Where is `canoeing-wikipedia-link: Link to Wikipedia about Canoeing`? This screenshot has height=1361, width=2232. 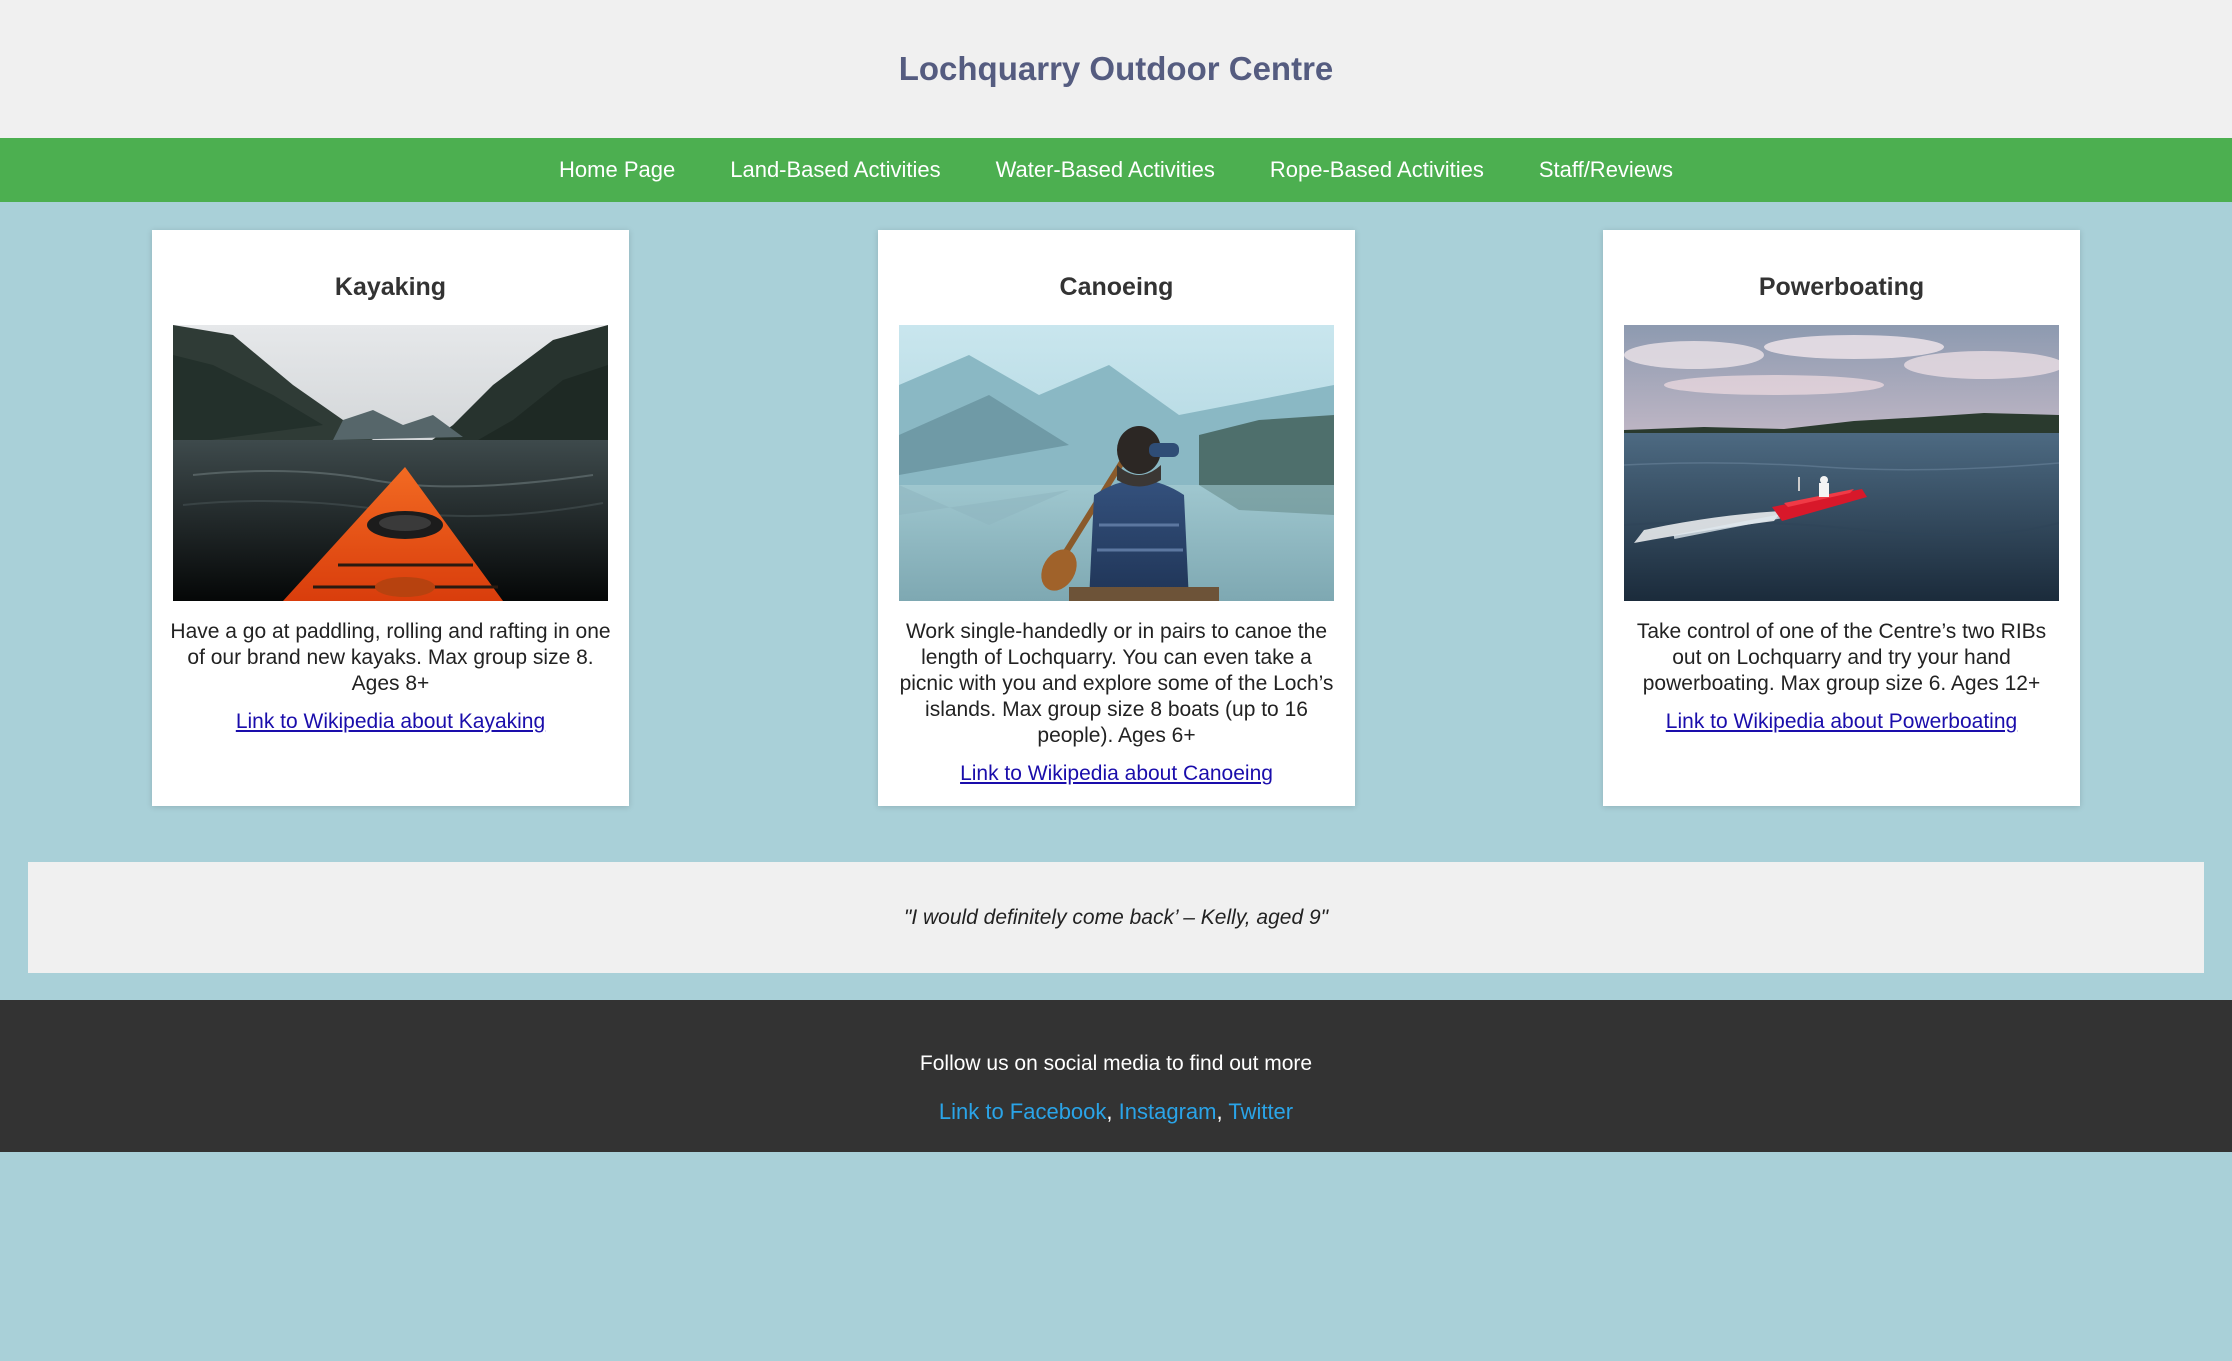 canoeing-wikipedia-link: Link to Wikipedia about Canoeing is located at coordinates (1116, 774).